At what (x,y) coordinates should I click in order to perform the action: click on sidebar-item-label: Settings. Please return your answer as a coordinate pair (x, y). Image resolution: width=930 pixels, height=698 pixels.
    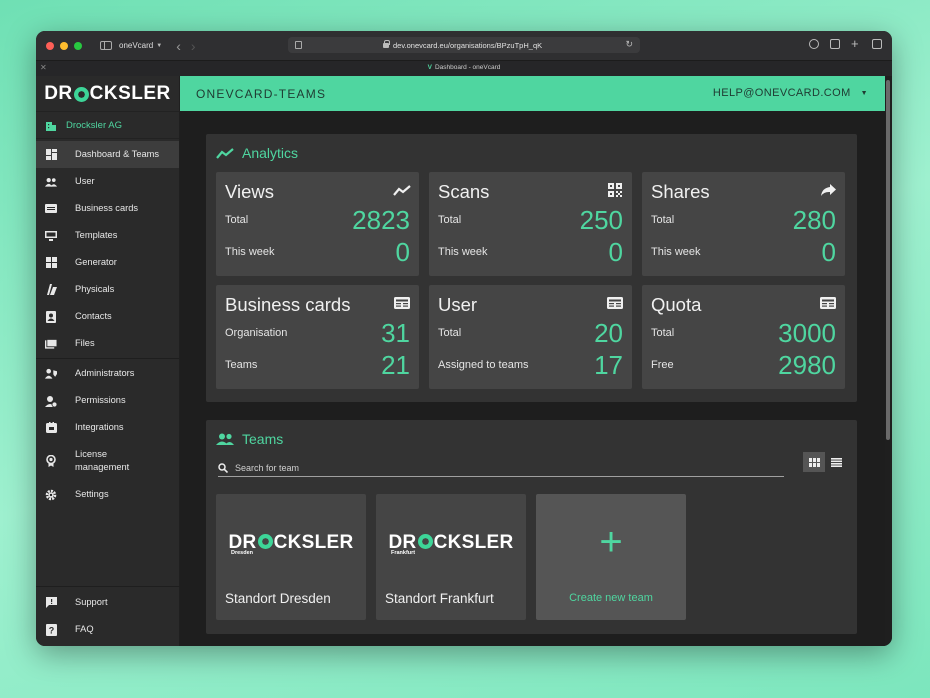
    Looking at the image, I should click on (92, 494).